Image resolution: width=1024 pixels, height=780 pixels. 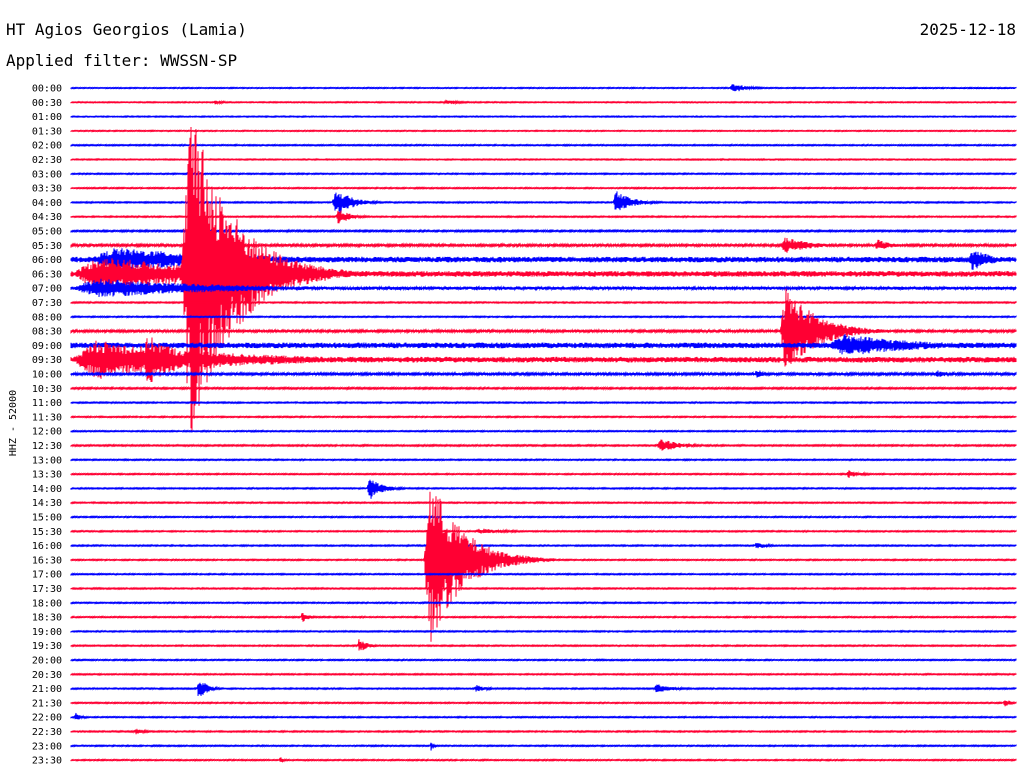 What do you see at coordinates (47, 246) in the screenshot?
I see `time-tick-label: 05:30` at bounding box center [47, 246].